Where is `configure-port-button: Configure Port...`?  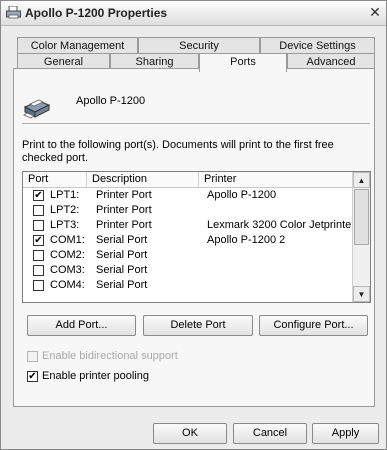 configure-port-button: Configure Port... is located at coordinates (313, 325).